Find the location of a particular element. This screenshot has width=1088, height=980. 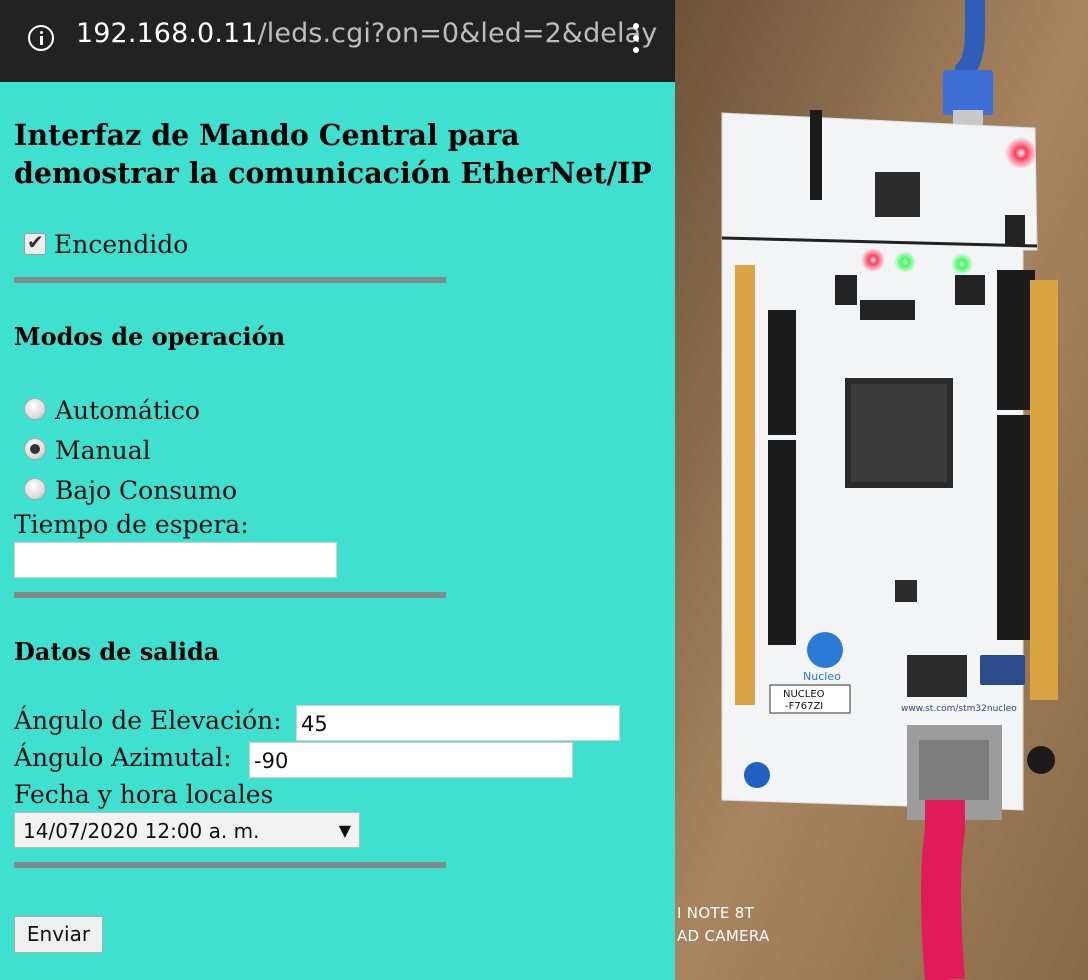

camera-watermark-line2: AD CAMERA is located at coordinates (723, 936).